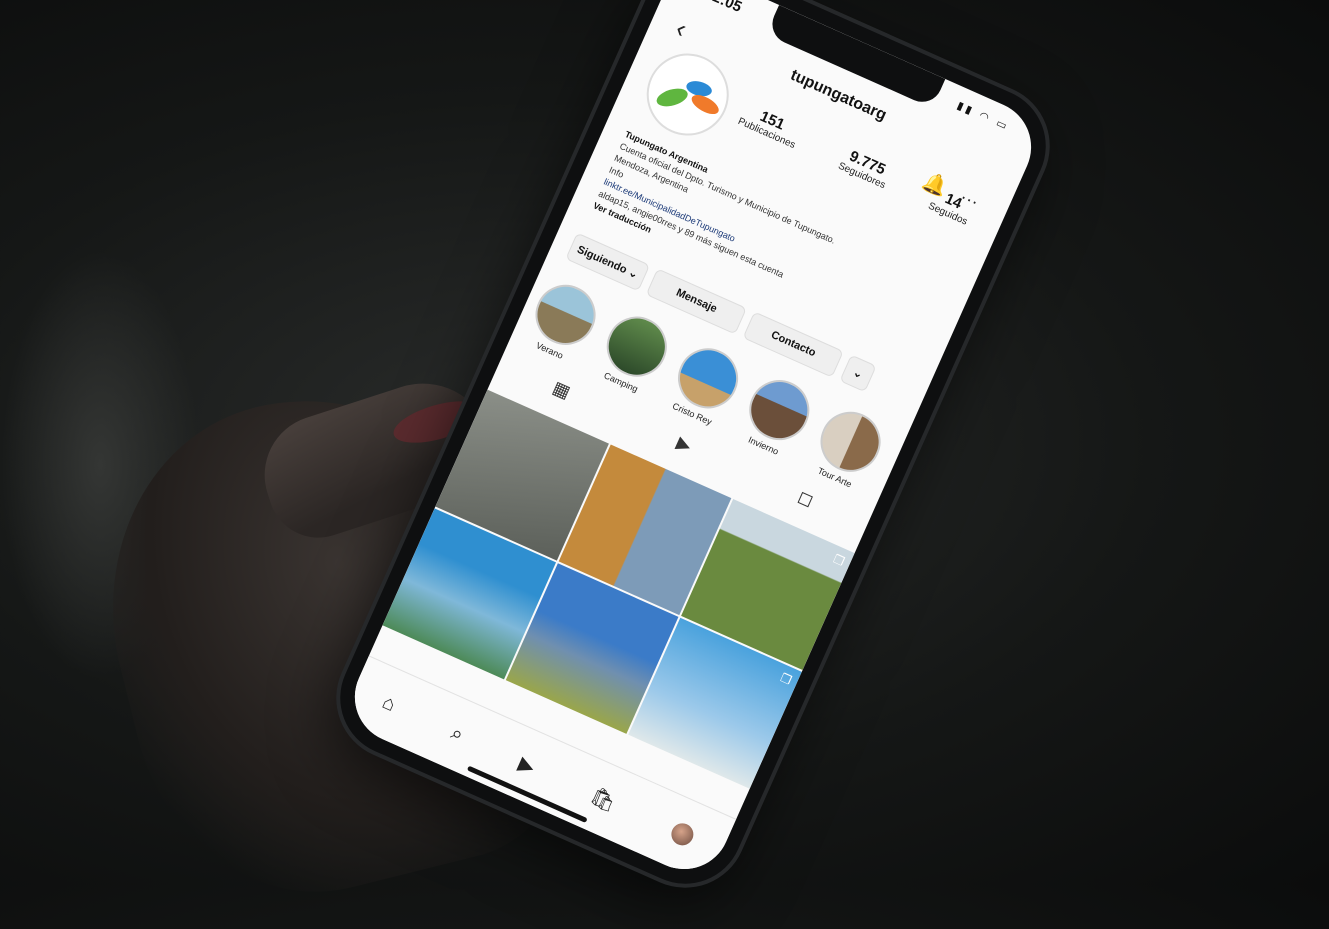 The image size is (1329, 929). What do you see at coordinates (608, 262) in the screenshot?
I see `following-button: Siguiendo ⌄` at bounding box center [608, 262].